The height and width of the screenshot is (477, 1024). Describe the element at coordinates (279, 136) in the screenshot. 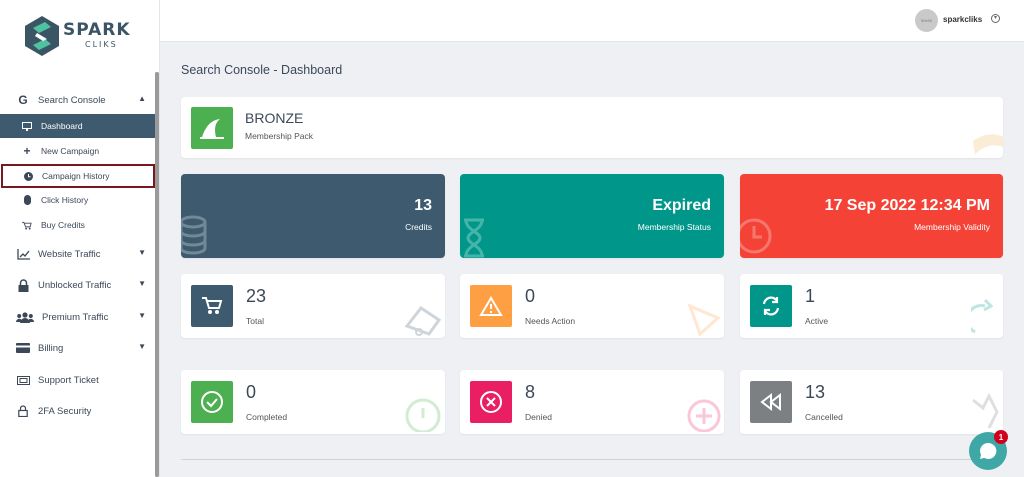

I see `membership-label: Membership Pack` at that location.